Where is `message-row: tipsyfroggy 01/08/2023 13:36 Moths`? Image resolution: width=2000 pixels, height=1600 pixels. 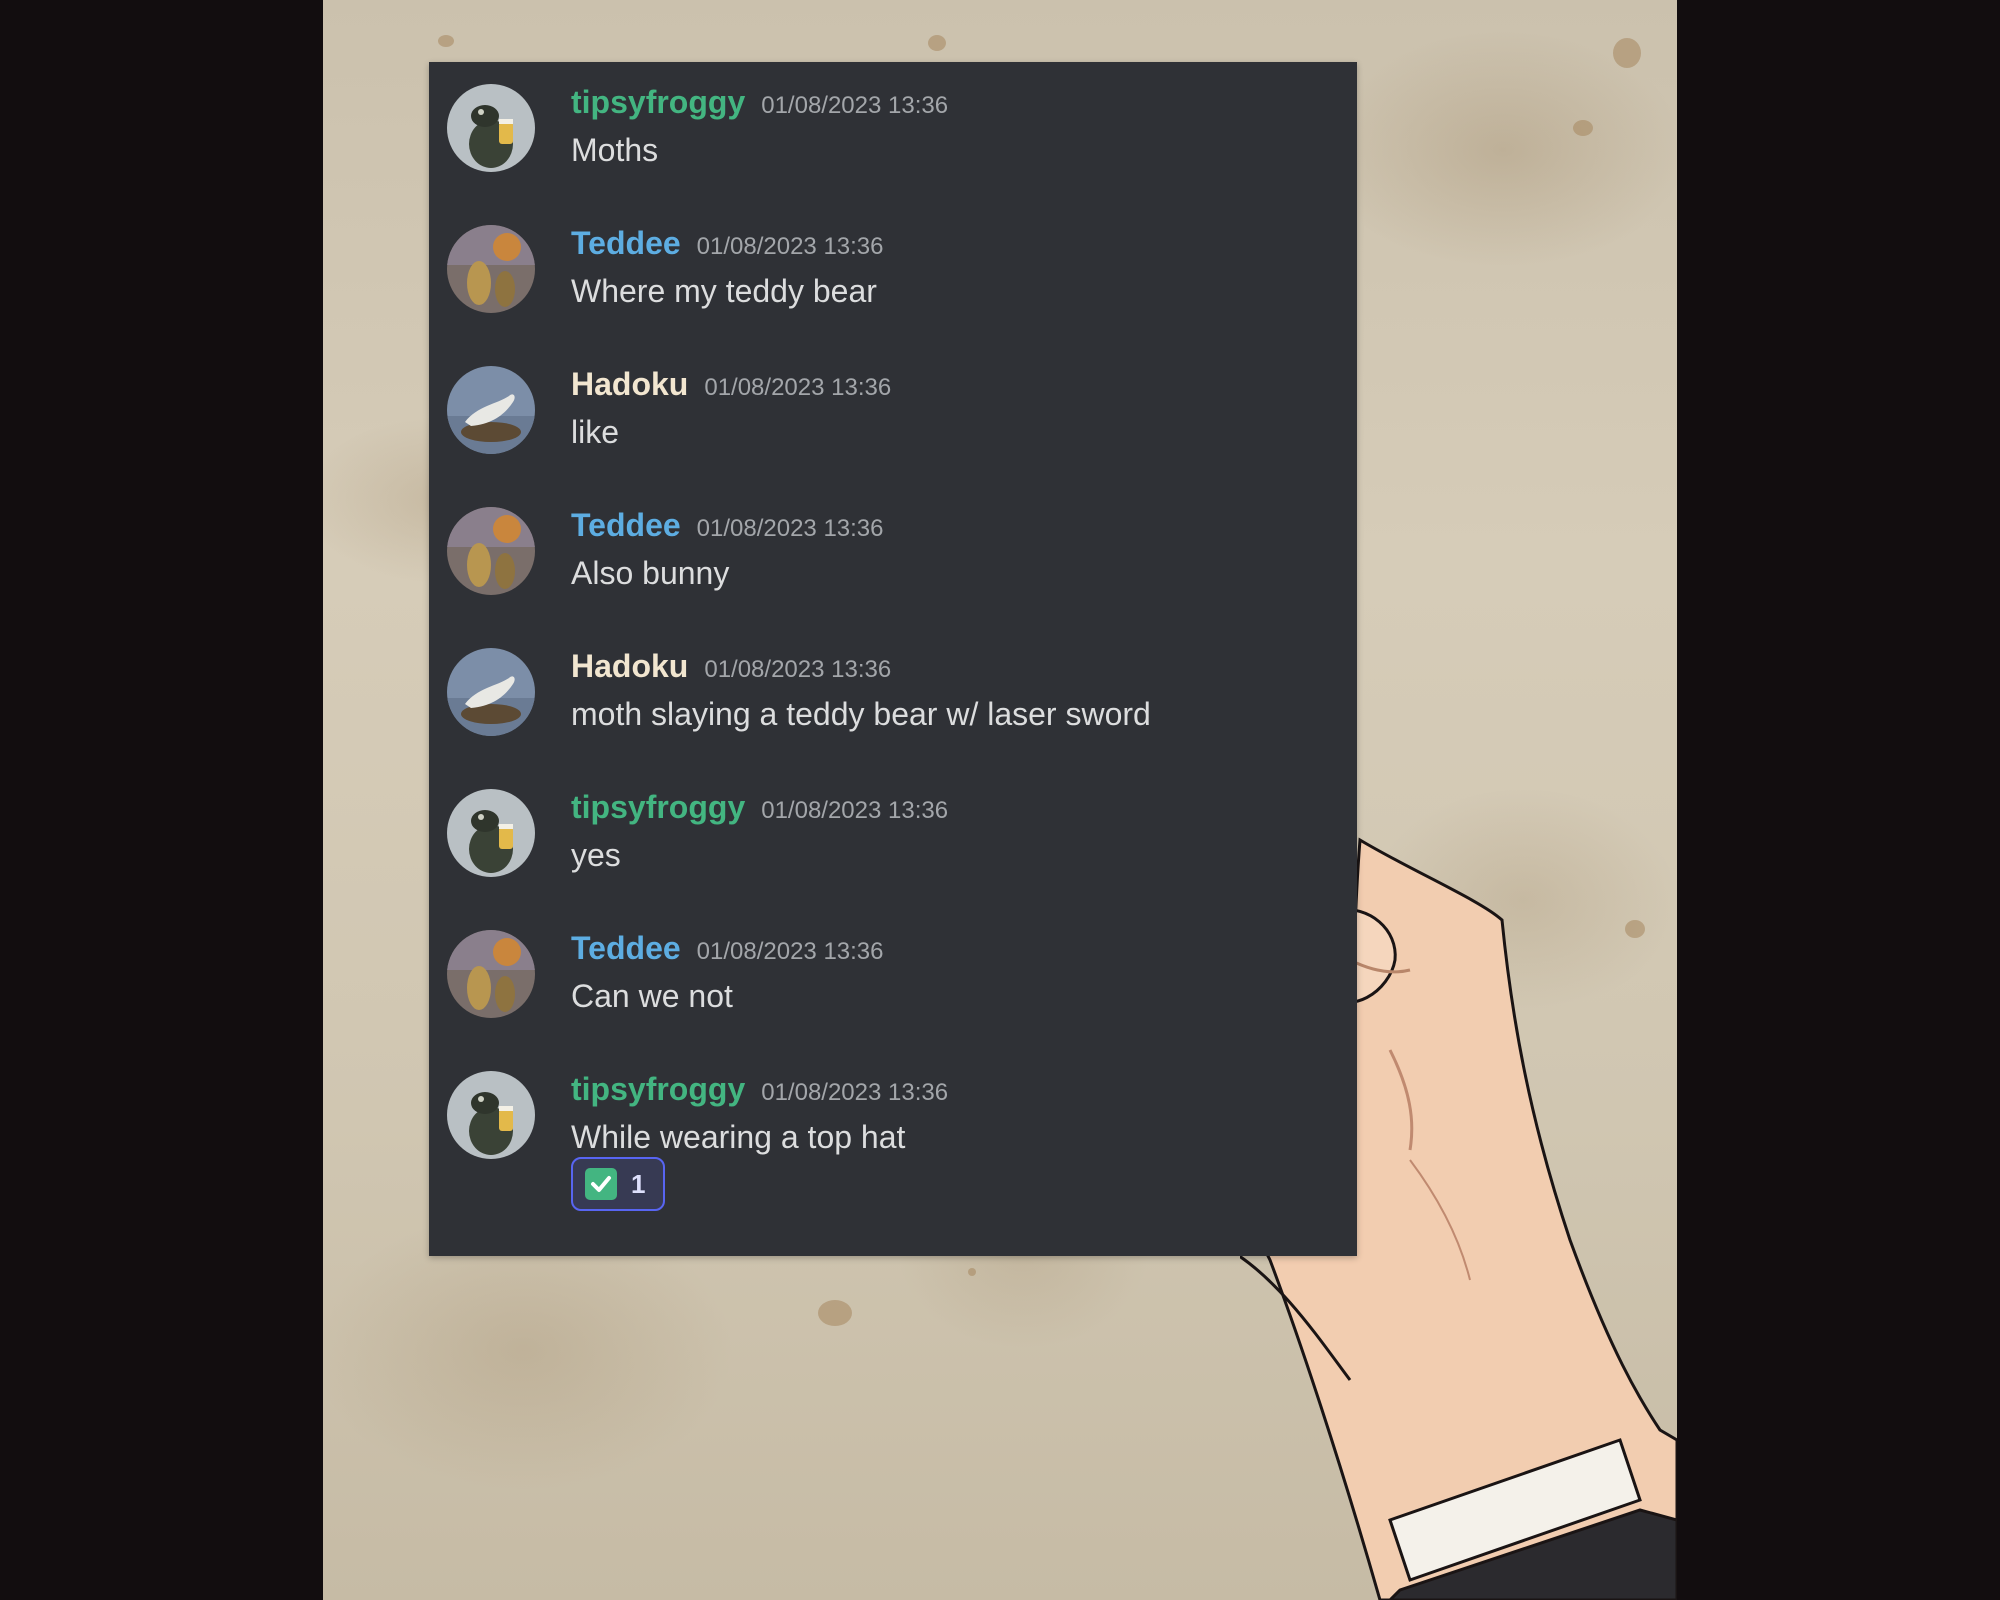 message-row: tipsyfroggy 01/08/2023 13:36 Moths is located at coordinates (893, 127).